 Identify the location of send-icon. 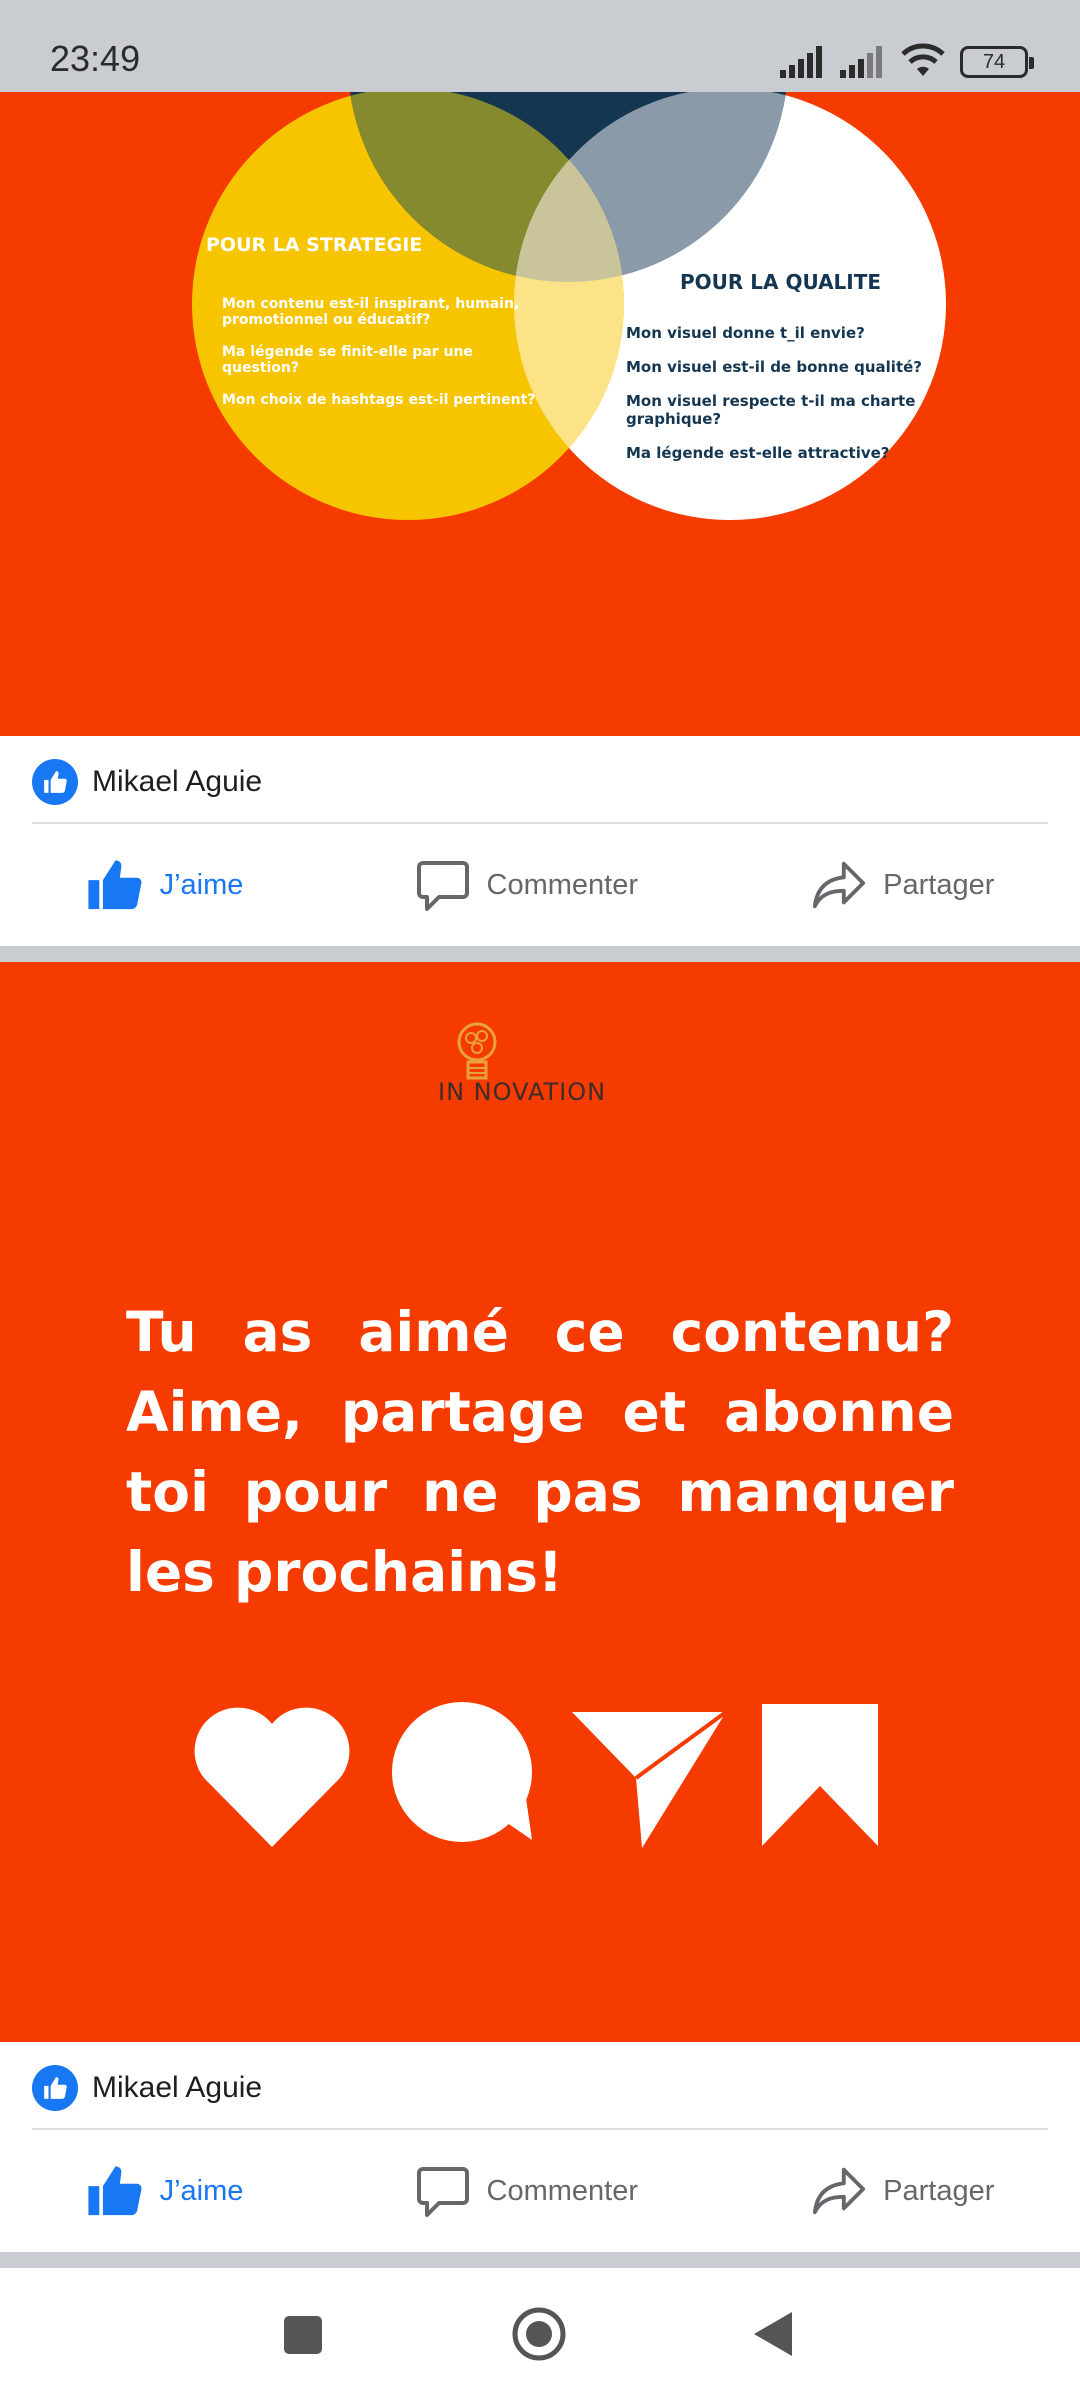
(650, 1779).